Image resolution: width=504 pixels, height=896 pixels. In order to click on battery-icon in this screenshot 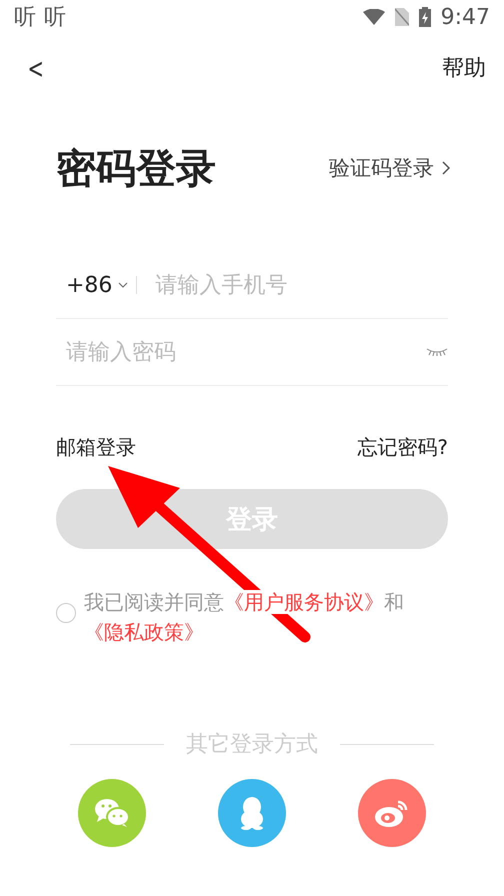, I will do `click(424, 17)`.